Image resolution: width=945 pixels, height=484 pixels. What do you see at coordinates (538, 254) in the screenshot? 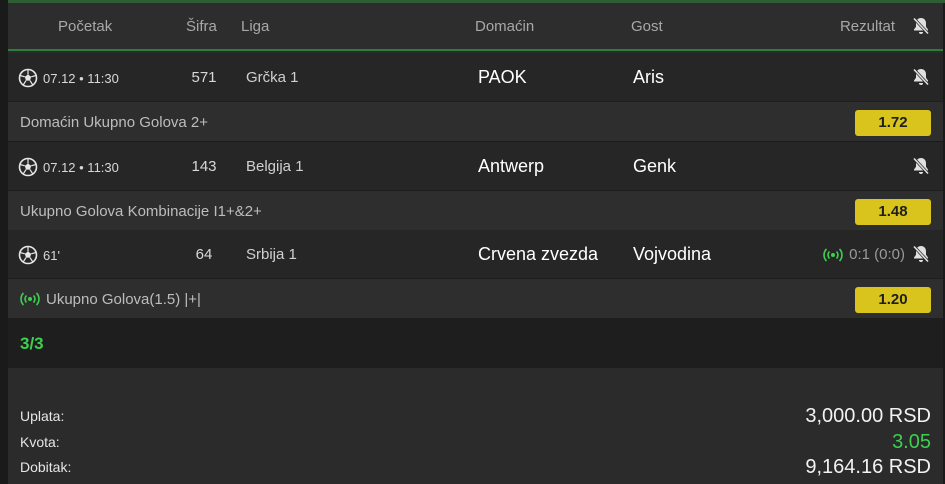
I see `home-team: Crvena zvezda` at bounding box center [538, 254].